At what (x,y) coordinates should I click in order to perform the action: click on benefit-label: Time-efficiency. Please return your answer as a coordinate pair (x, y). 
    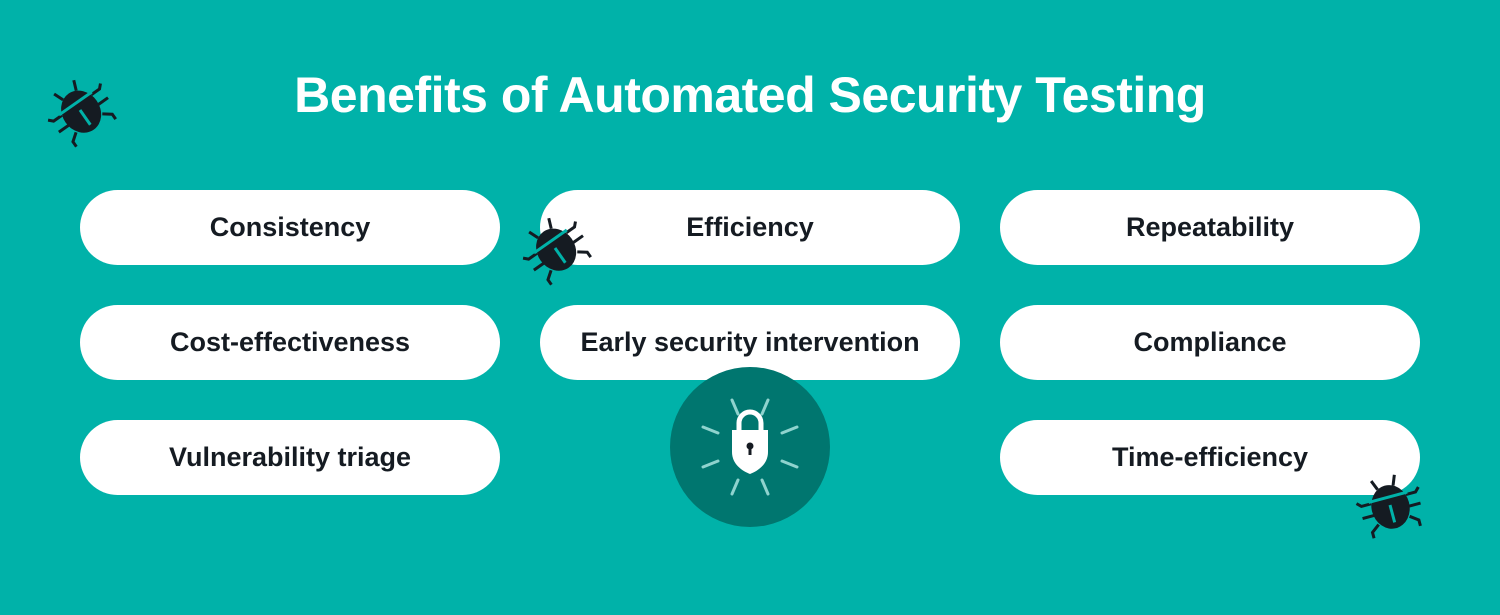
    Looking at the image, I should click on (1210, 457).